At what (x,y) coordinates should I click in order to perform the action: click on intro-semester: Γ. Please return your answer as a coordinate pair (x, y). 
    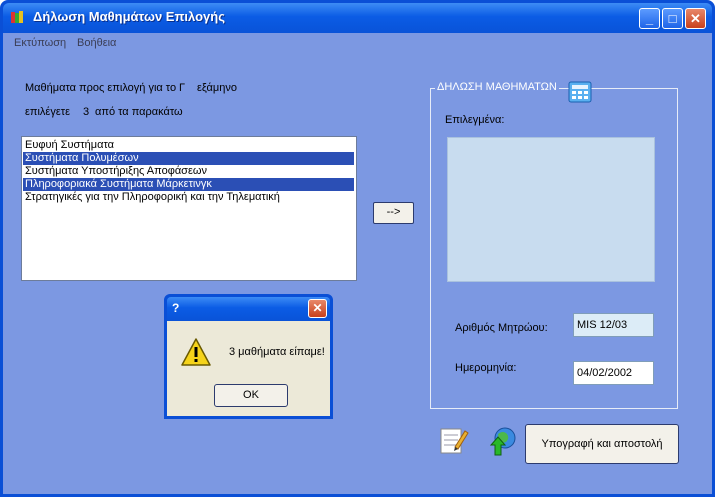
    Looking at the image, I should click on (182, 88).